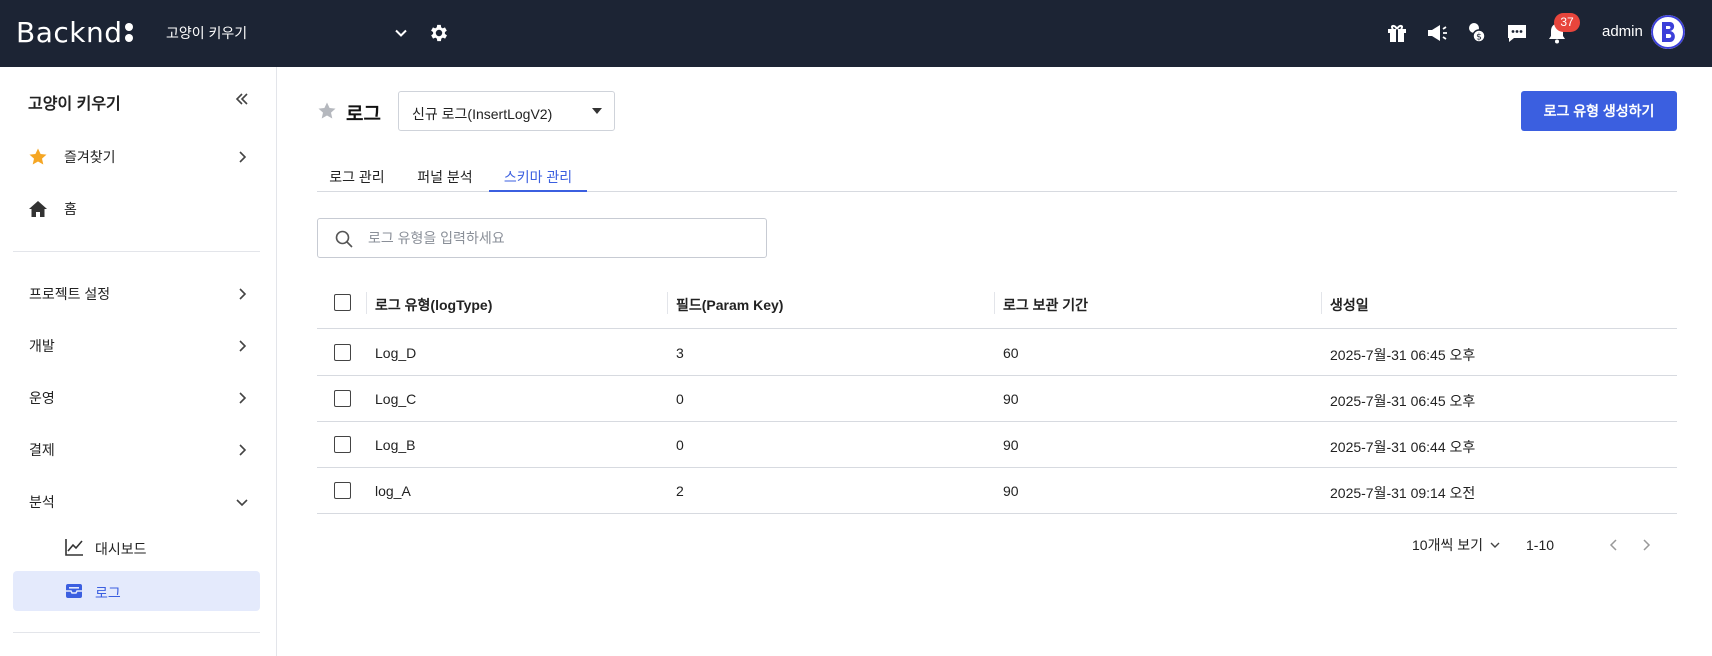 The image size is (1712, 656). What do you see at coordinates (136, 502) in the screenshot?
I see `sidebar-item-analytics: 분석` at bounding box center [136, 502].